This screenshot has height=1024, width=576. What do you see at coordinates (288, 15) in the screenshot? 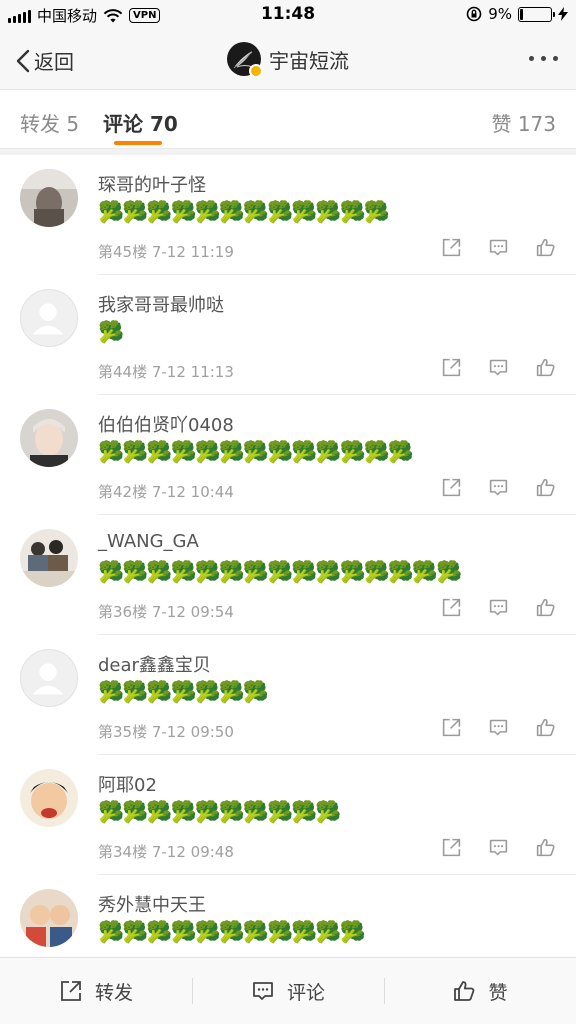
I see `status-bar: 中国移动 VPN 11:48 9%` at bounding box center [288, 15].